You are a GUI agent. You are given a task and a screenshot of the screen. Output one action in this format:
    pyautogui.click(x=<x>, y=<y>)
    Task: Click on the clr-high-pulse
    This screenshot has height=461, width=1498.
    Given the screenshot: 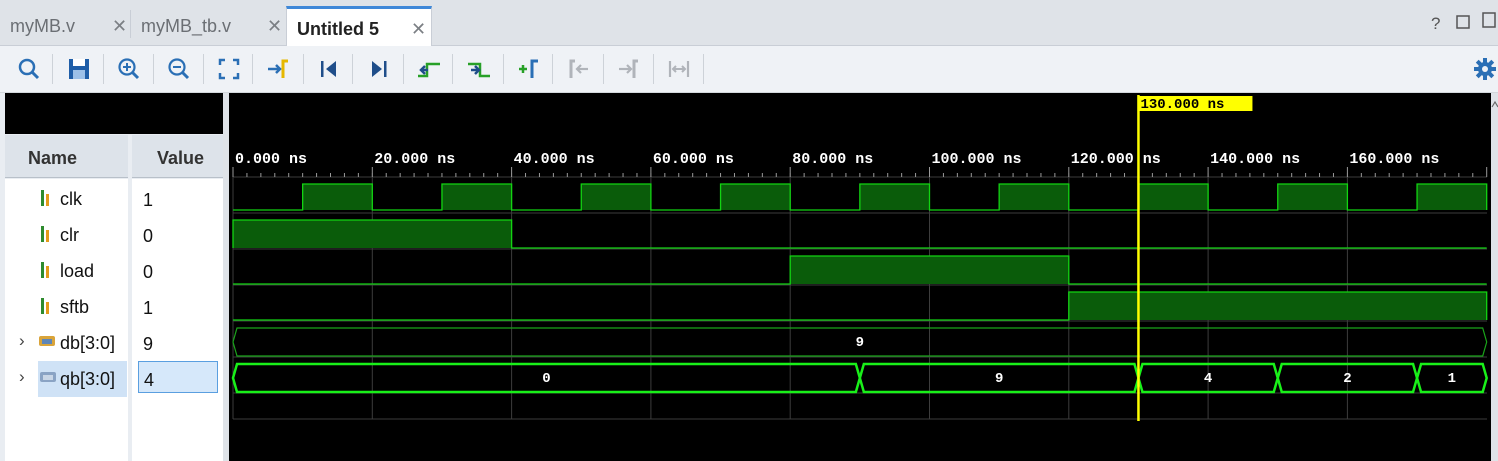 What is the action you would take?
    pyautogui.click(x=372, y=234)
    